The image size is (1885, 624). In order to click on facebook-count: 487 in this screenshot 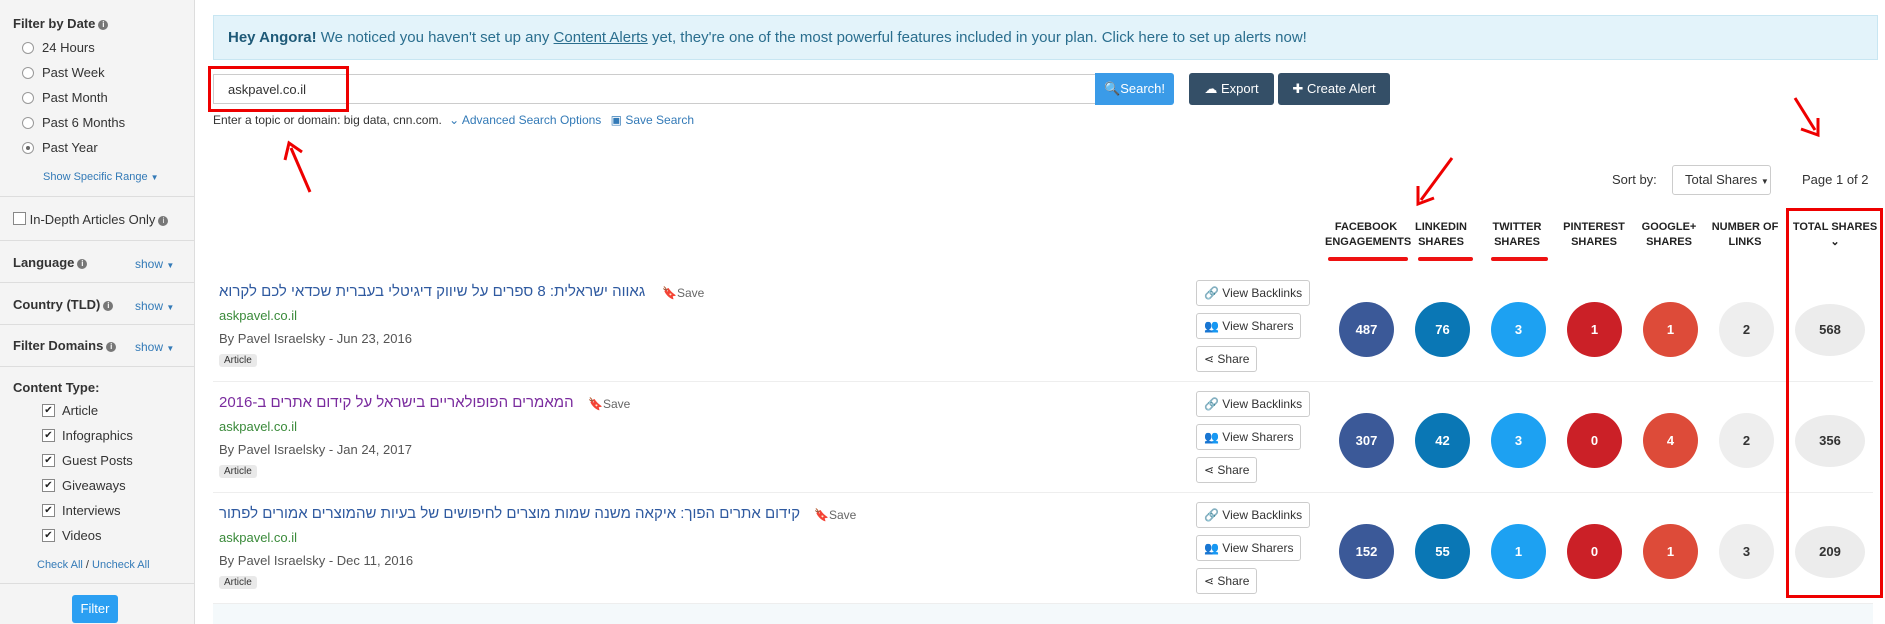, I will do `click(1366, 329)`.